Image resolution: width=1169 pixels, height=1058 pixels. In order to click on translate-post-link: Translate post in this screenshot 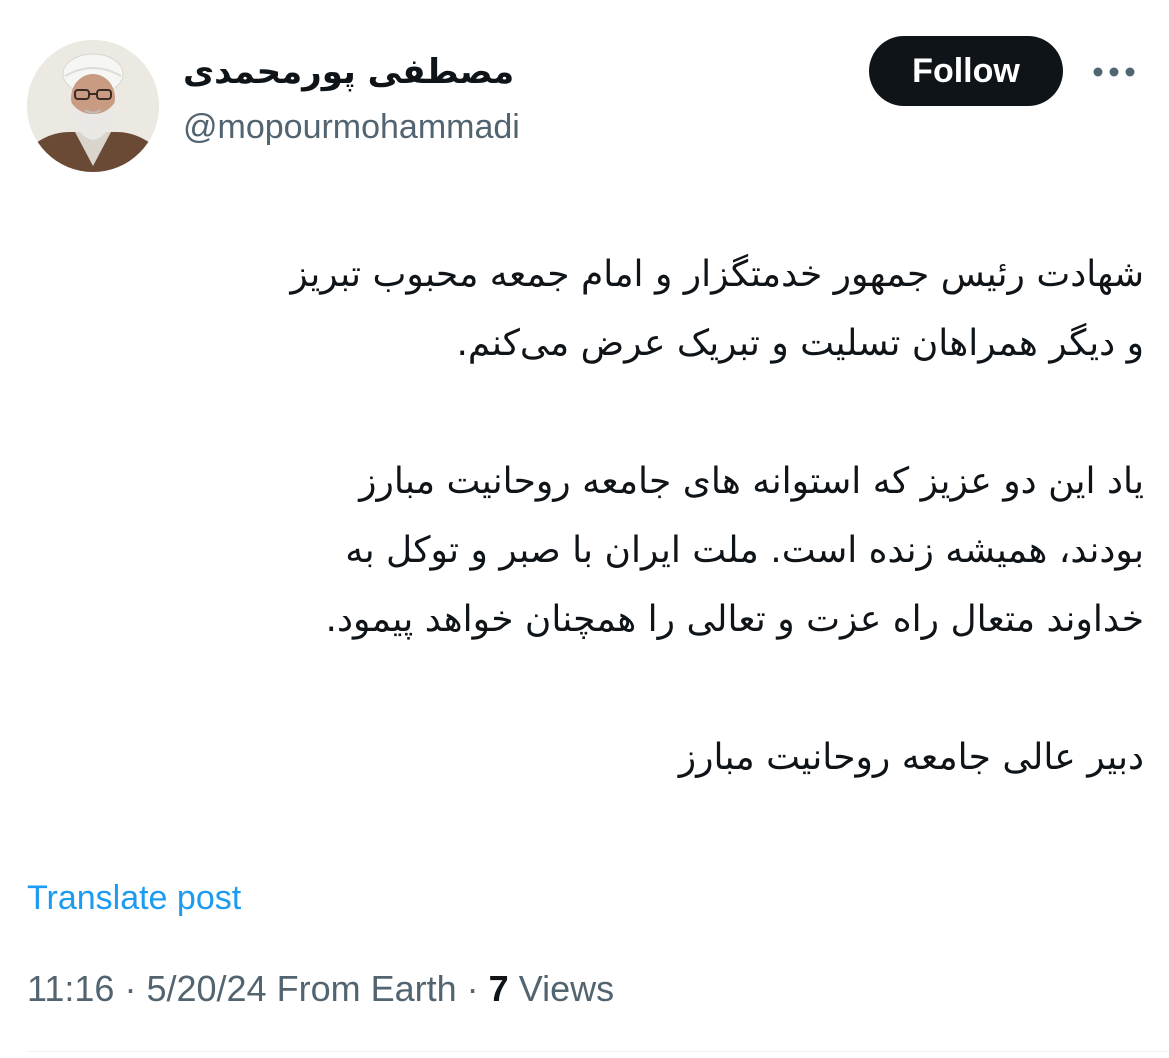, I will do `click(134, 898)`.